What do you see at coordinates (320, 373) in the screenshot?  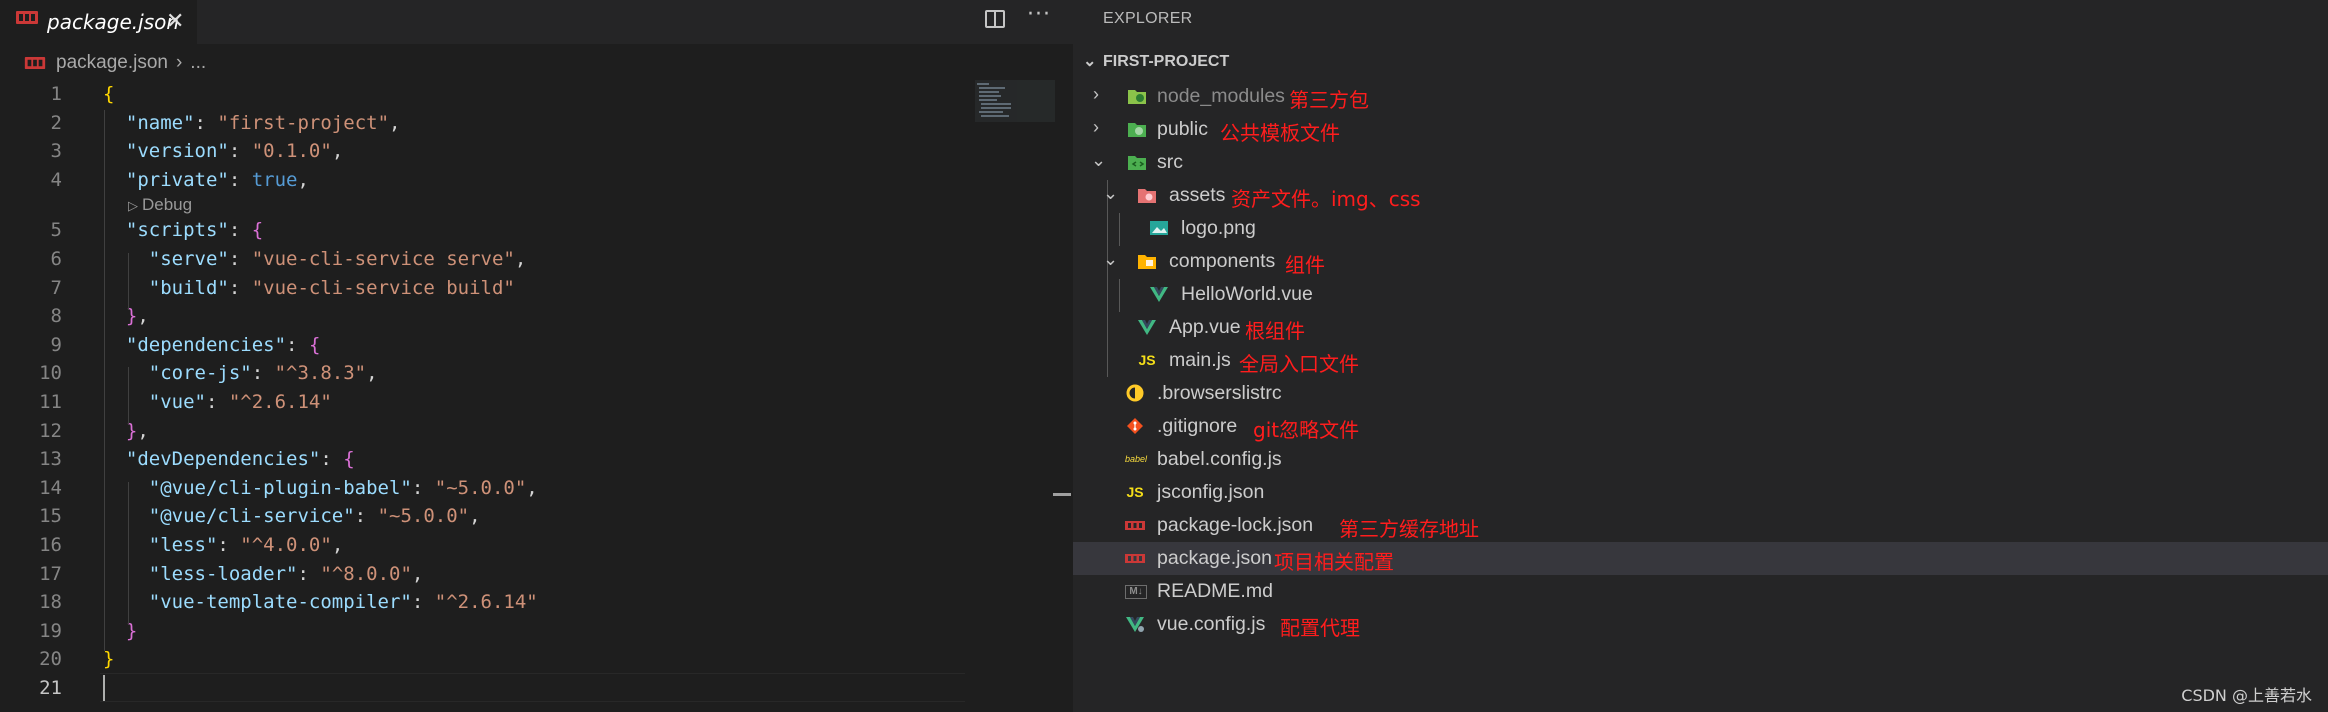 I see `code-token: "^3.8.3"` at bounding box center [320, 373].